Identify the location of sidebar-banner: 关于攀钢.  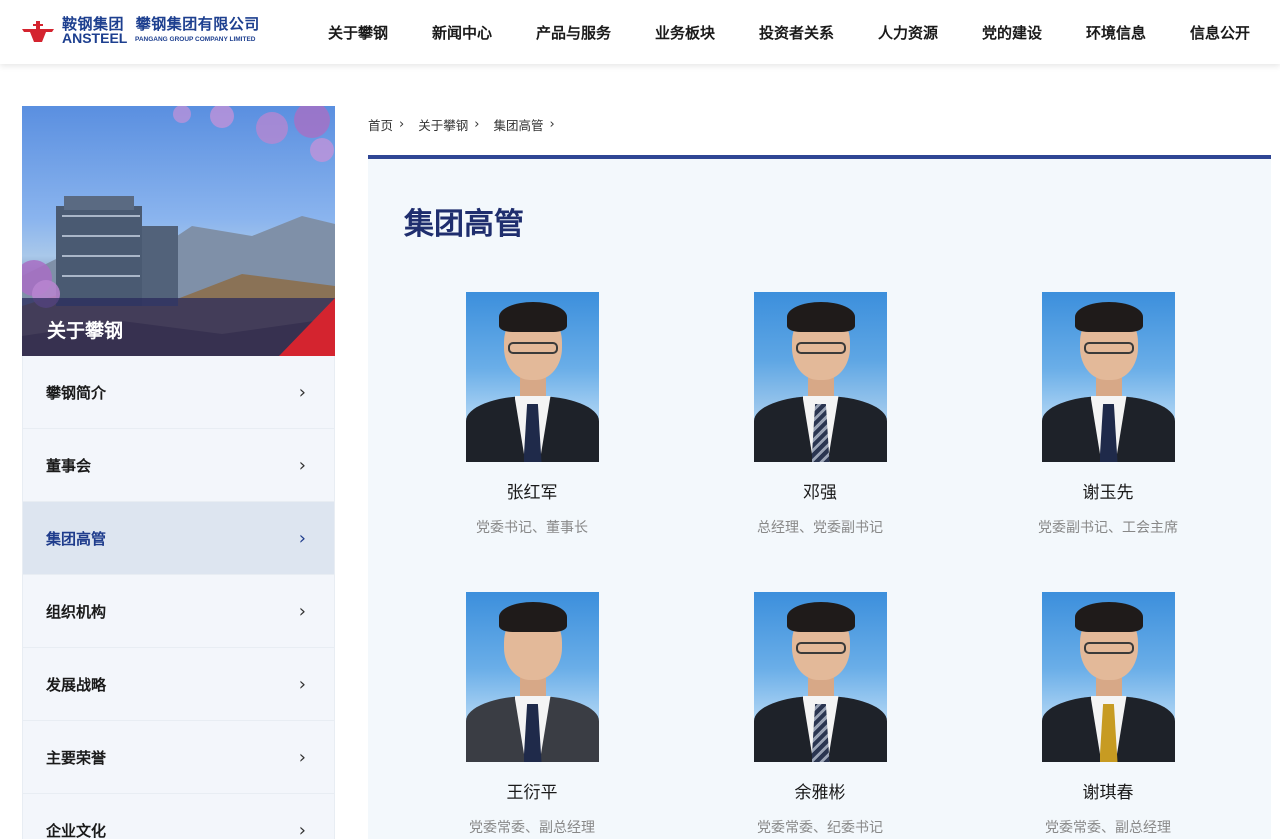
(178, 231).